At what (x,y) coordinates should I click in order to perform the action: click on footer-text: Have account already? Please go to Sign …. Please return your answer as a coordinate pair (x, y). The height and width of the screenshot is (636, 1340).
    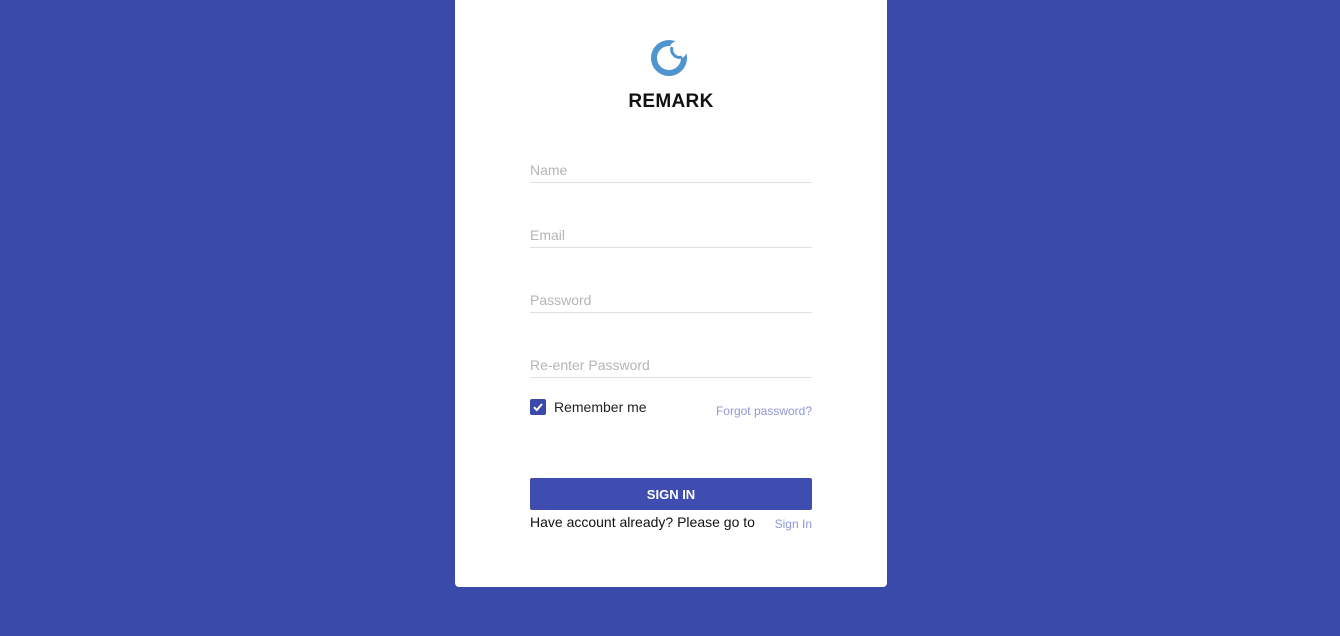
    Looking at the image, I should click on (671, 522).